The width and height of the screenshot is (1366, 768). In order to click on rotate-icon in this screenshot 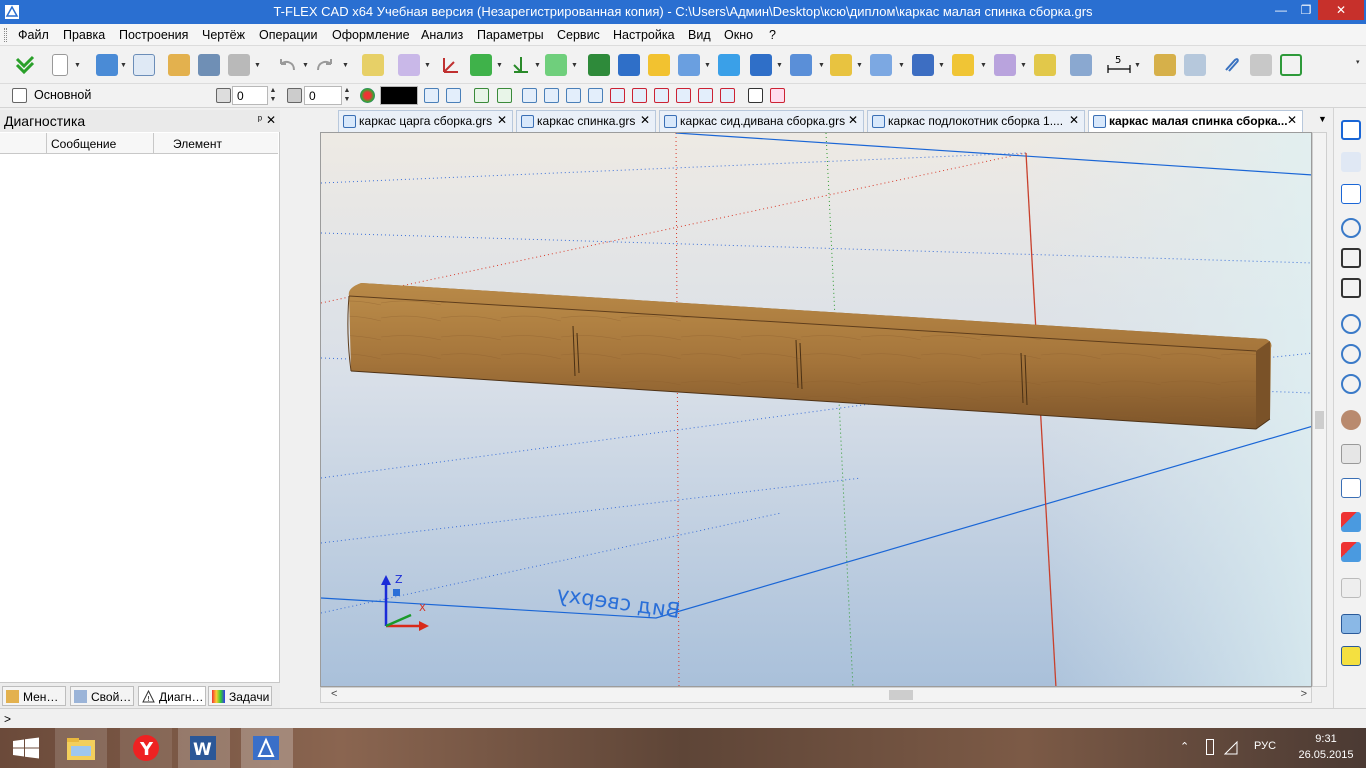, I will do `click(629, 65)`.